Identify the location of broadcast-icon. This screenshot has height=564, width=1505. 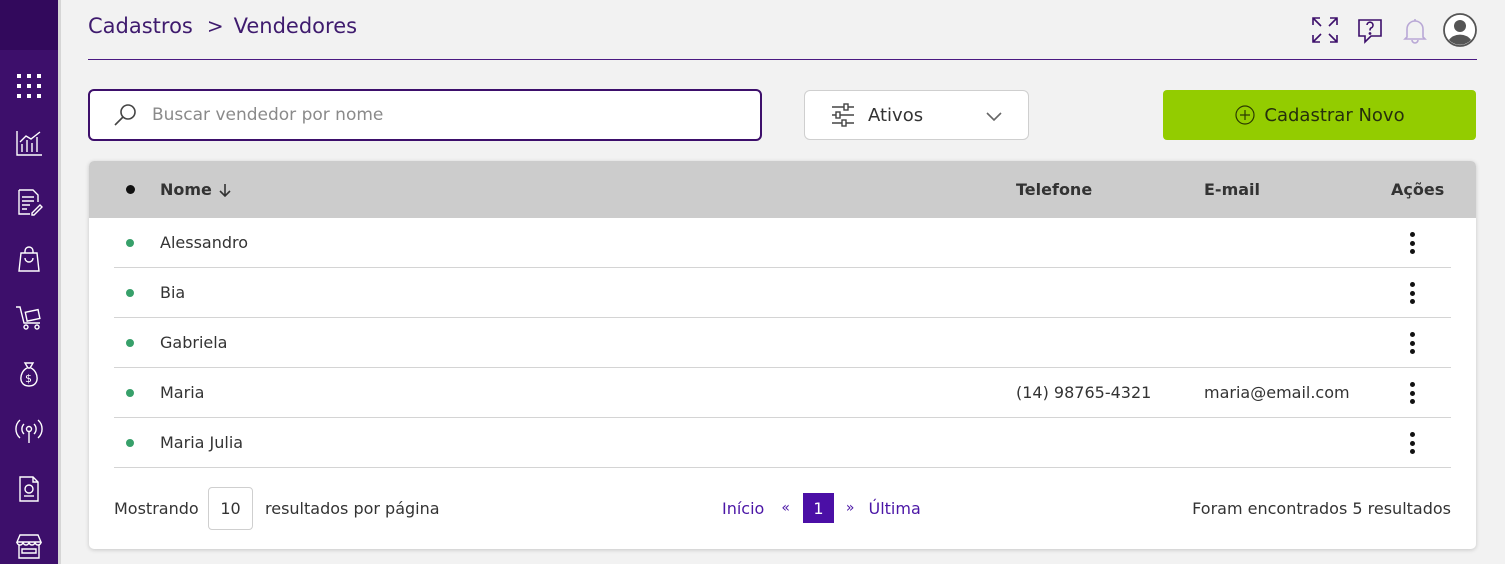
(29, 431).